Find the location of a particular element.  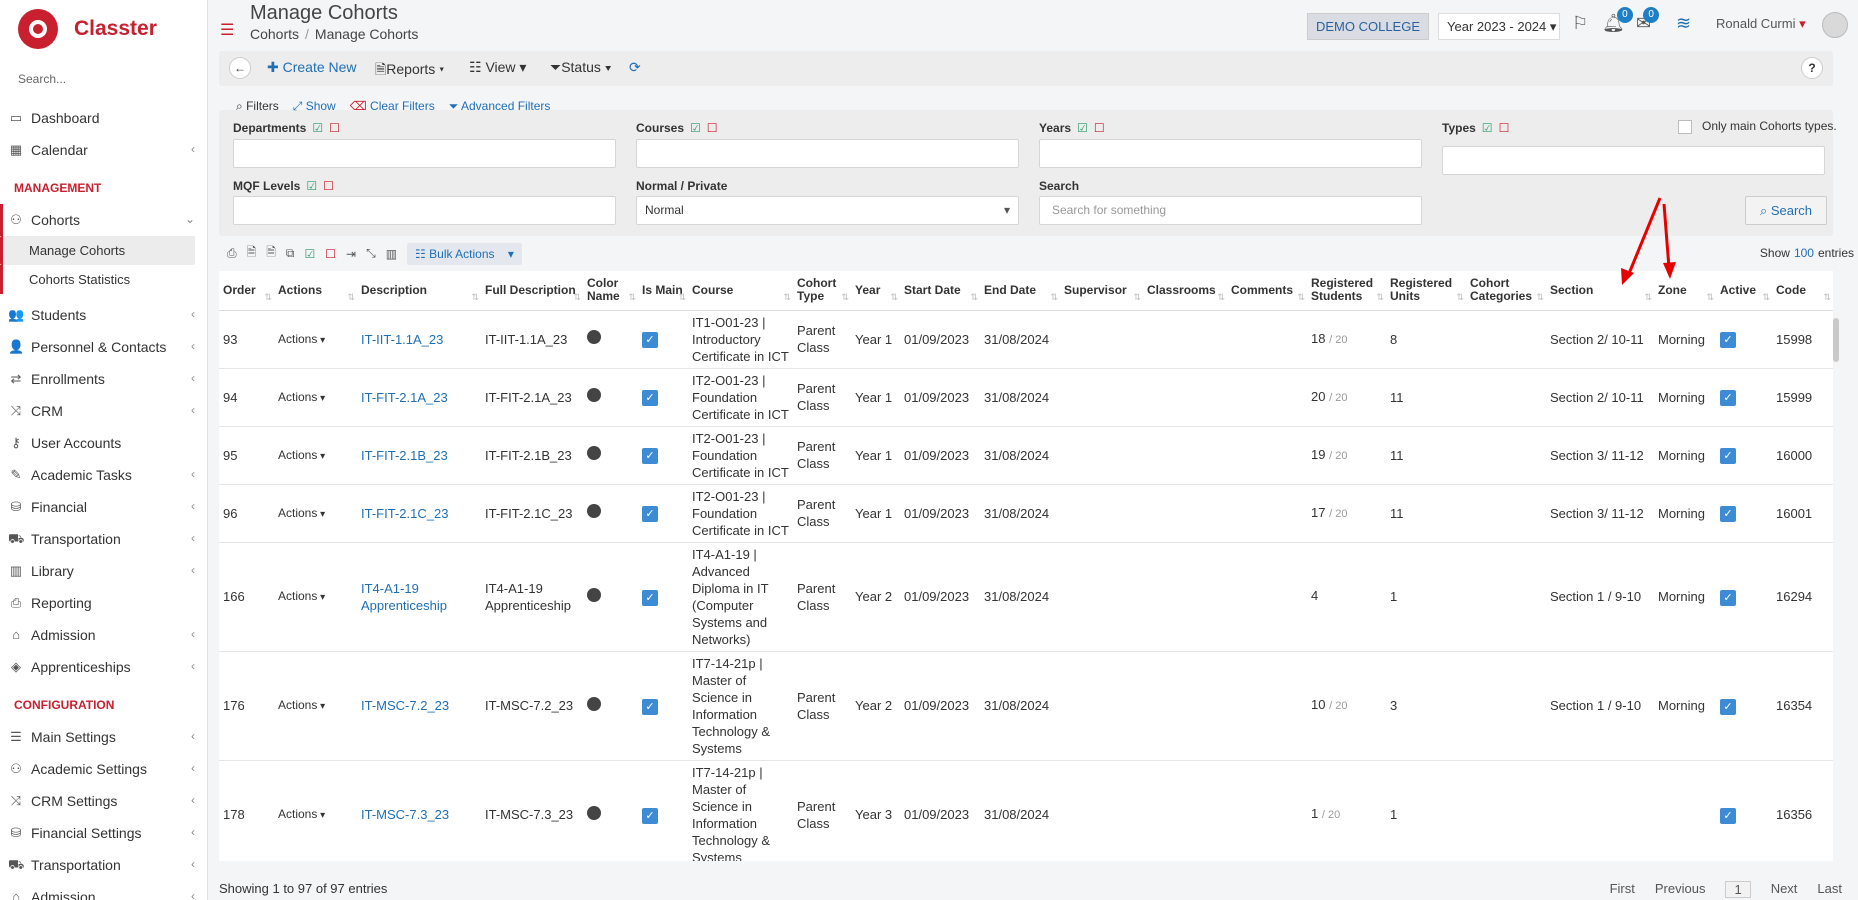

clear-filters-link: ⌫ Clear Filters is located at coordinates (392, 106).